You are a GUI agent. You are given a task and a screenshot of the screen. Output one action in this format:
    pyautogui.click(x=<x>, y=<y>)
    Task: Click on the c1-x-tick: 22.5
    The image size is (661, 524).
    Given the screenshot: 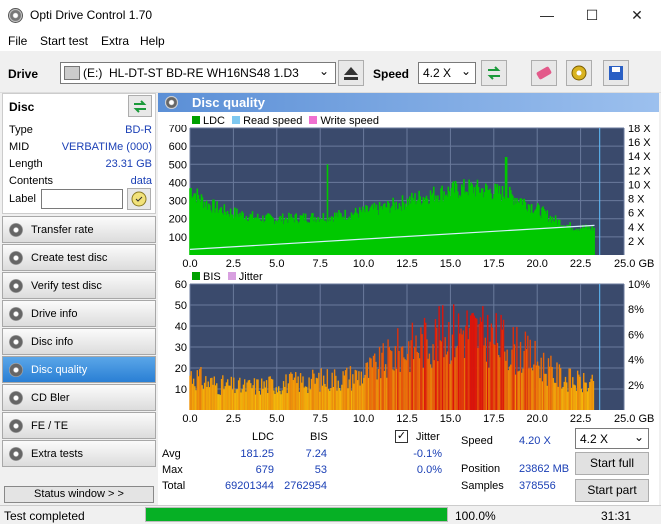 What is the action you would take?
    pyautogui.click(x=580, y=264)
    